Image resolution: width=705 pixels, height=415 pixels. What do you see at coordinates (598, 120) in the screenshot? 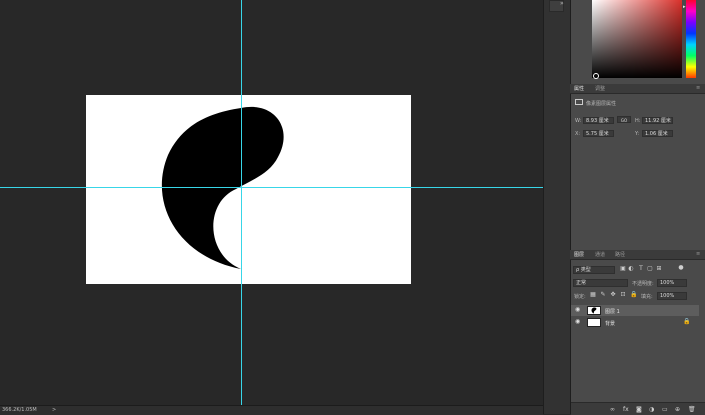
I see `width-field: 8.93 厘米` at bounding box center [598, 120].